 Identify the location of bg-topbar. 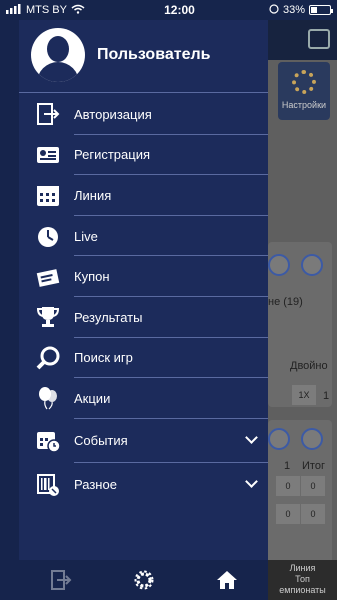
(302, 40).